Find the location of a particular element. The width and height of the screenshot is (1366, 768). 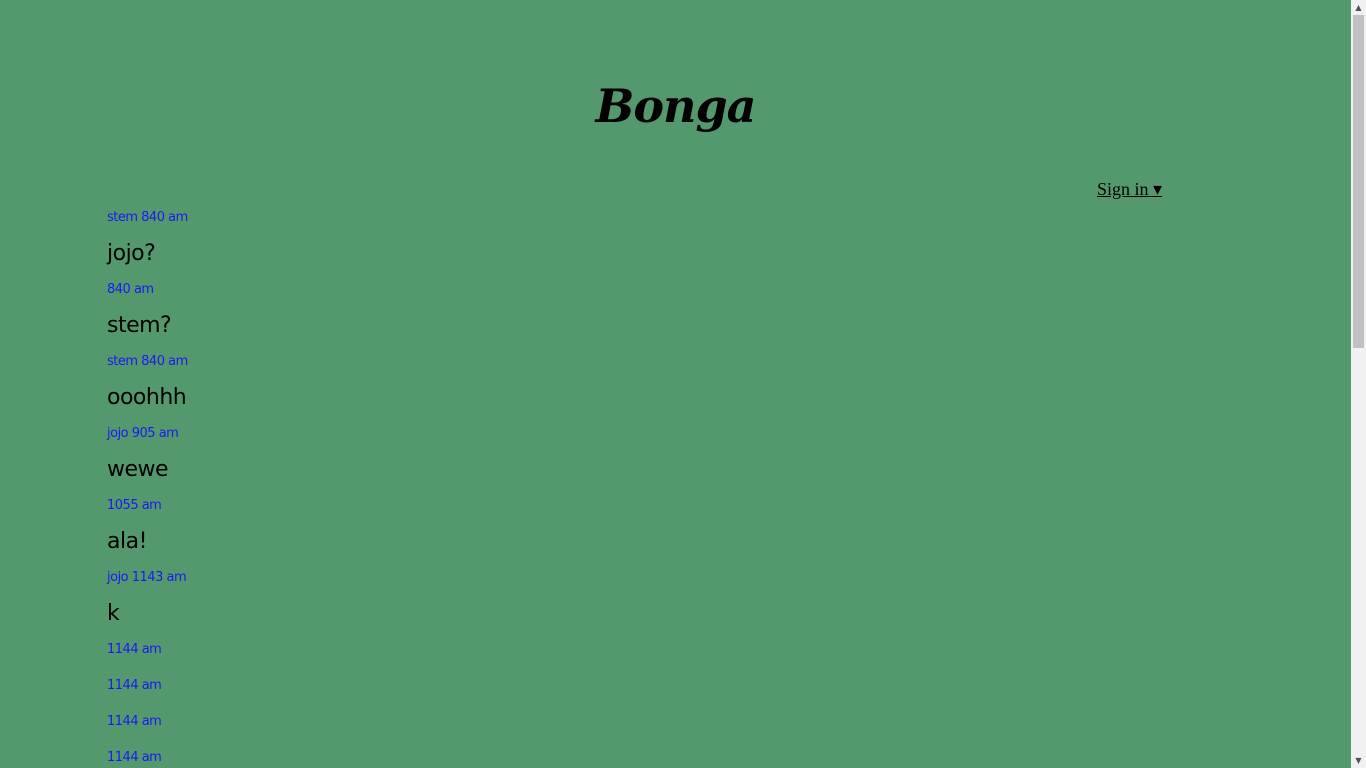

message-item: jojo 1143 am k is located at coordinates (147, 602).